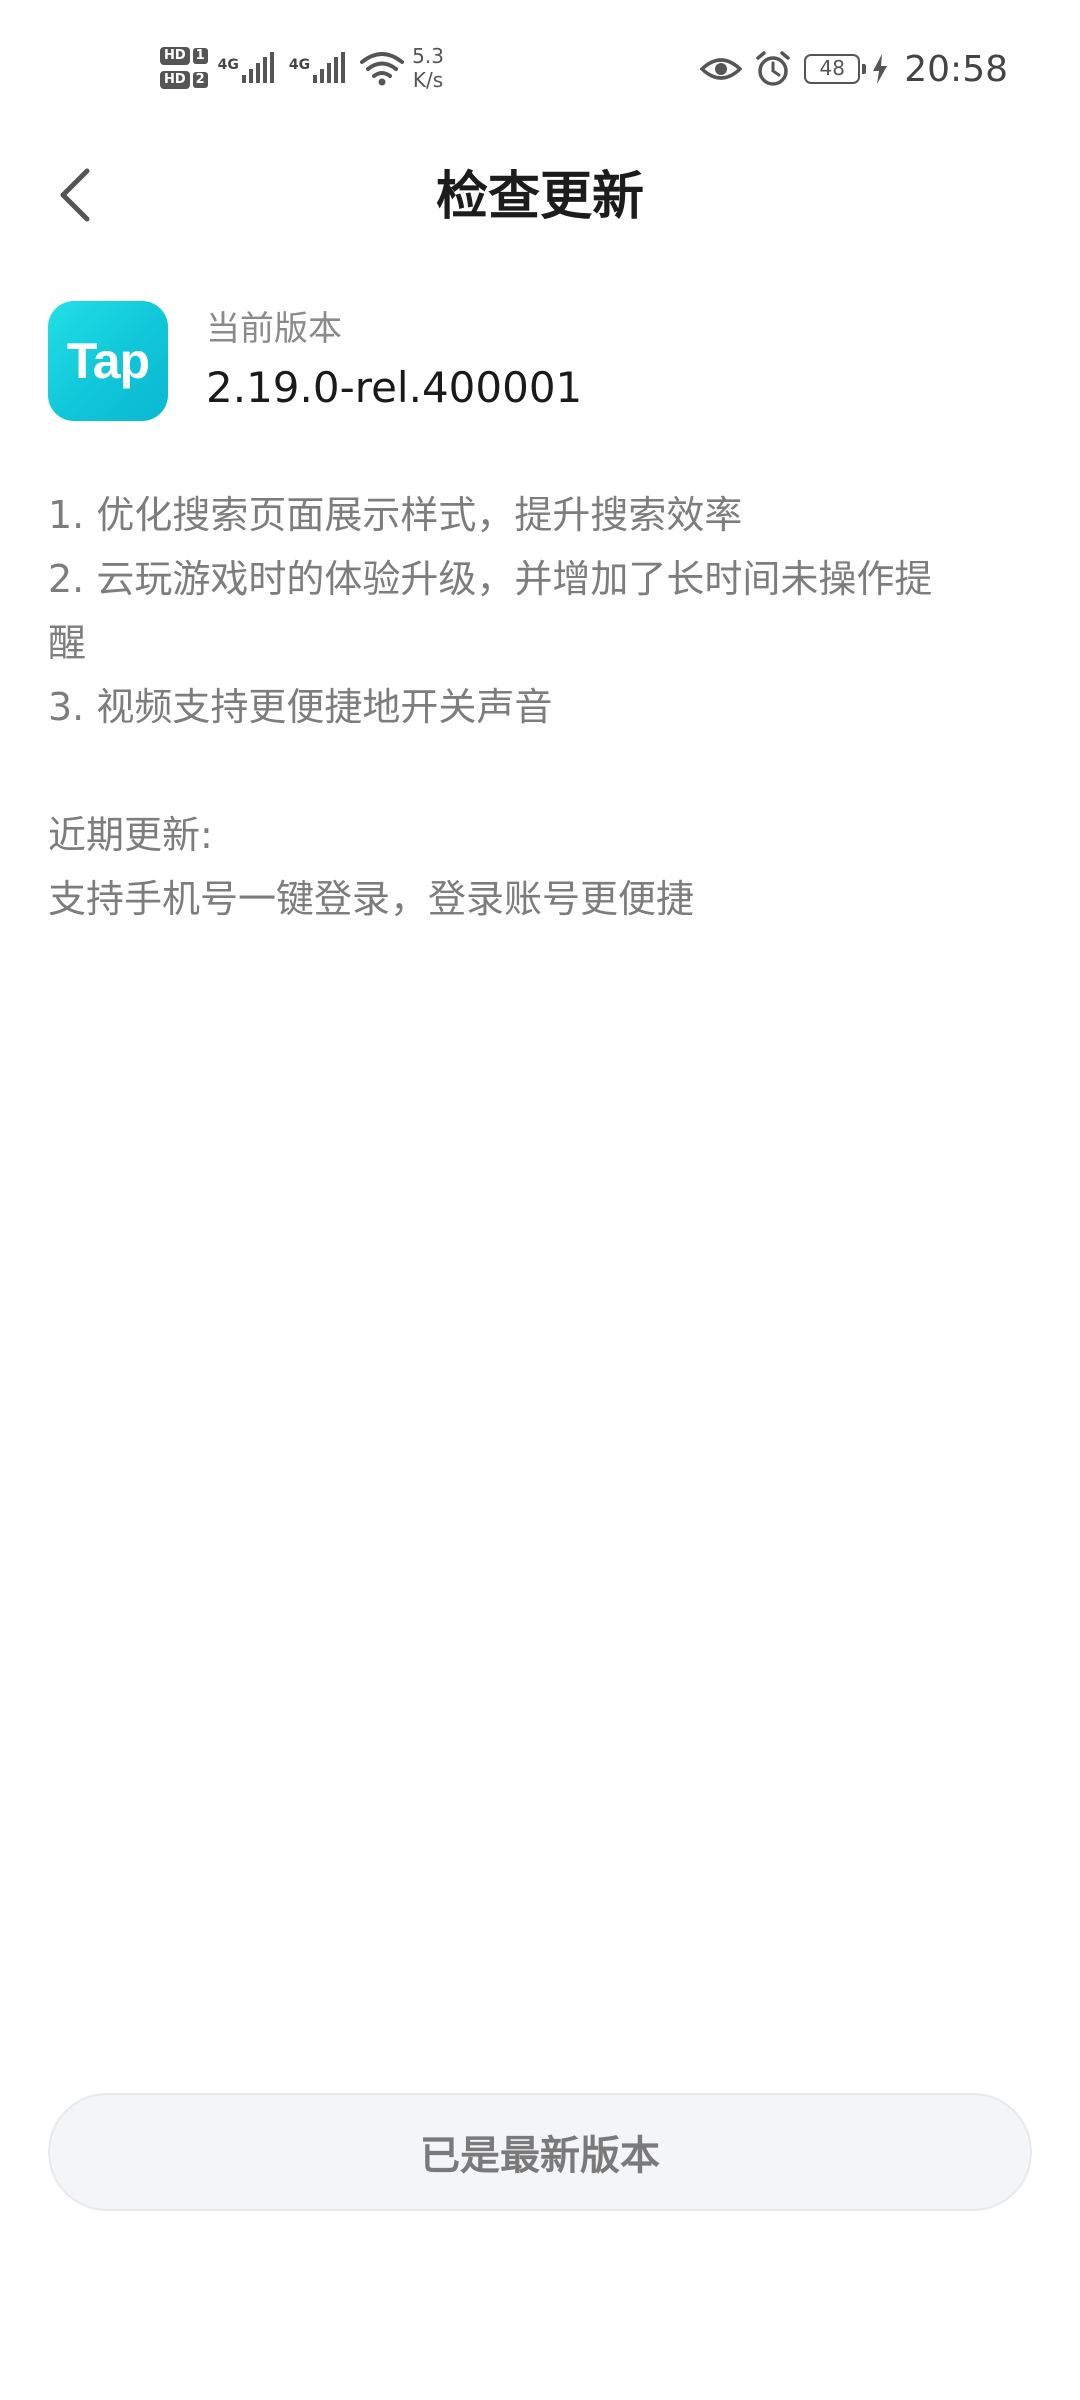 The width and height of the screenshot is (1080, 2400). What do you see at coordinates (540, 2152) in the screenshot?
I see `check-update-button: 已是最新版本` at bounding box center [540, 2152].